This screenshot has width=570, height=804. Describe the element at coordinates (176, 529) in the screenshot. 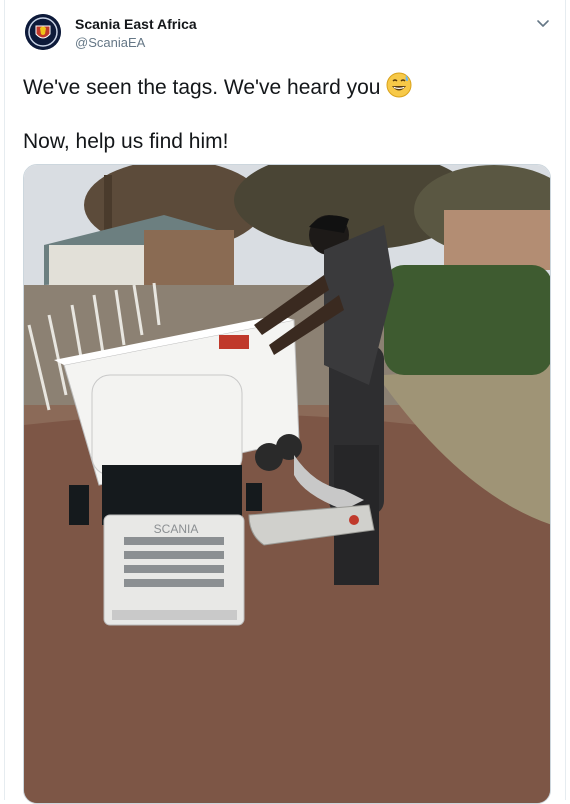

I see `grille-brand-label: SCANIA` at that location.